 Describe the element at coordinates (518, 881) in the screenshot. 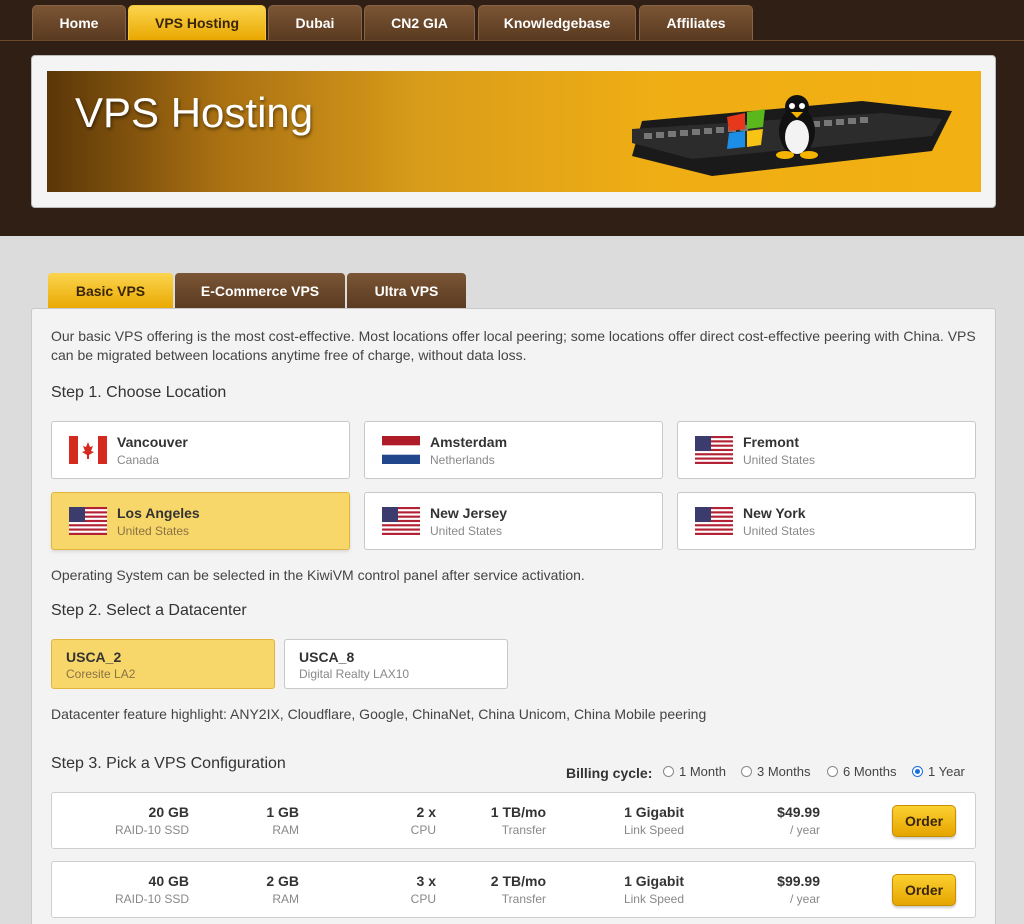

I see `plan-transfer: 2 TB/mo` at that location.